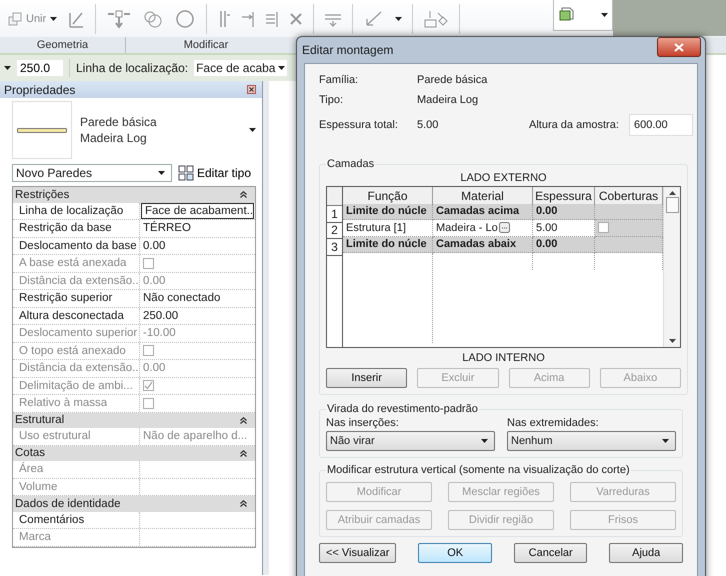  I want to click on wrap-dropdown: Nenhum, so click(591, 441).